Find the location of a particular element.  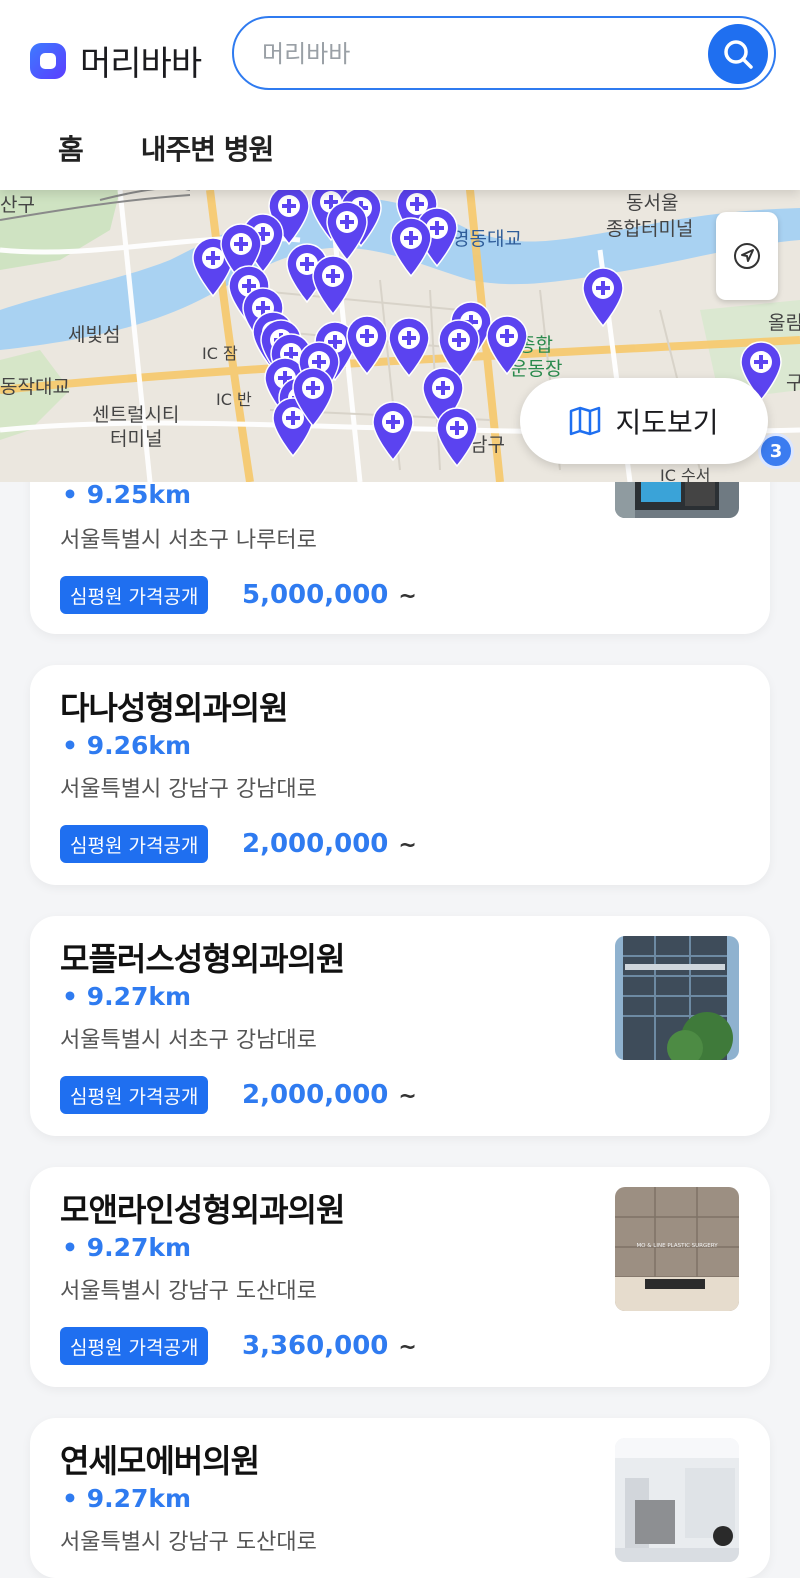

current-location-button is located at coordinates (747, 256).